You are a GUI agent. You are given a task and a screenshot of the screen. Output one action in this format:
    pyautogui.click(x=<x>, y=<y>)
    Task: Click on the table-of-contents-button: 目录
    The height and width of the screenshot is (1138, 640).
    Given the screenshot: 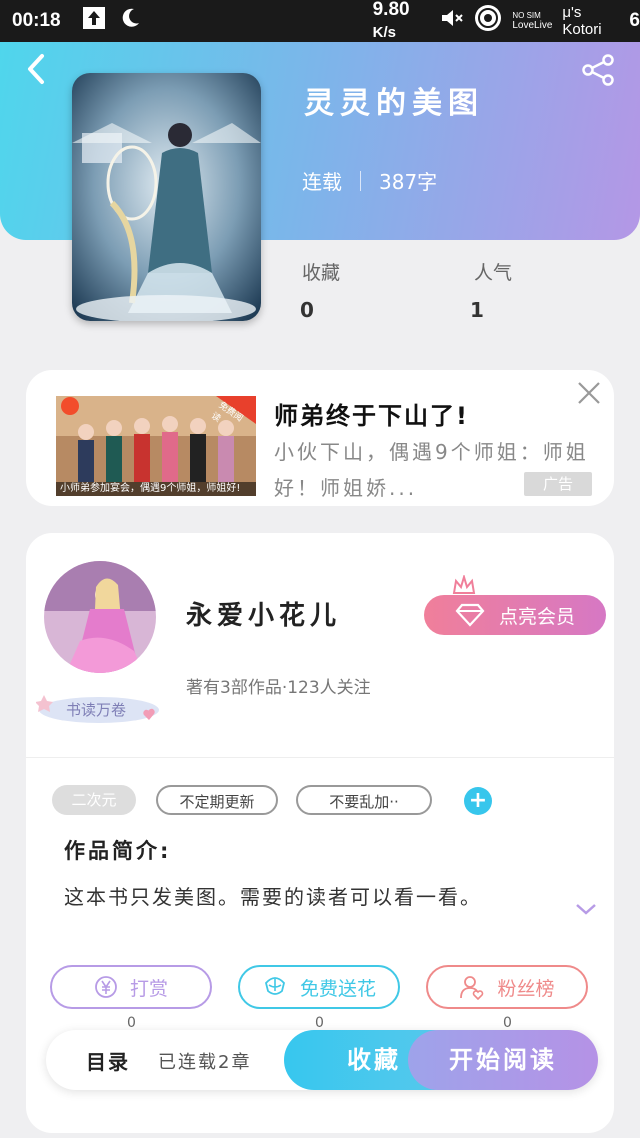 What is the action you would take?
    pyautogui.click(x=108, y=1060)
    